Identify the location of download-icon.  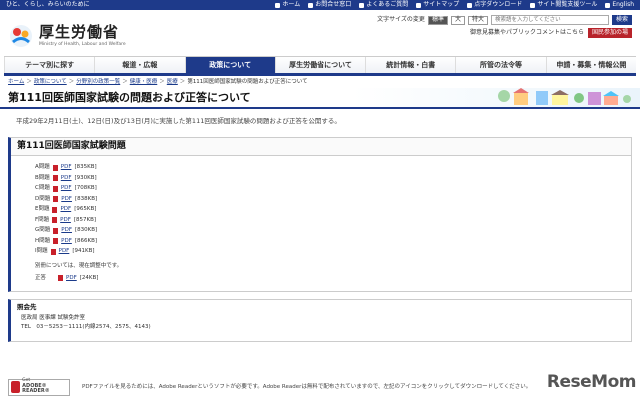
(470, 5).